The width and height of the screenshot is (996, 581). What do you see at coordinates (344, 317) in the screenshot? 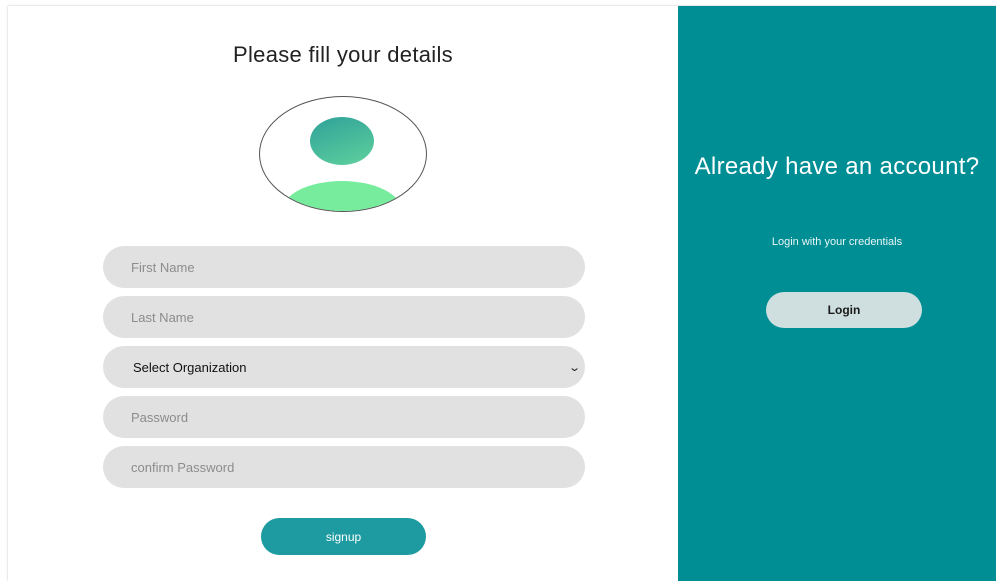
I see `last-name-input` at bounding box center [344, 317].